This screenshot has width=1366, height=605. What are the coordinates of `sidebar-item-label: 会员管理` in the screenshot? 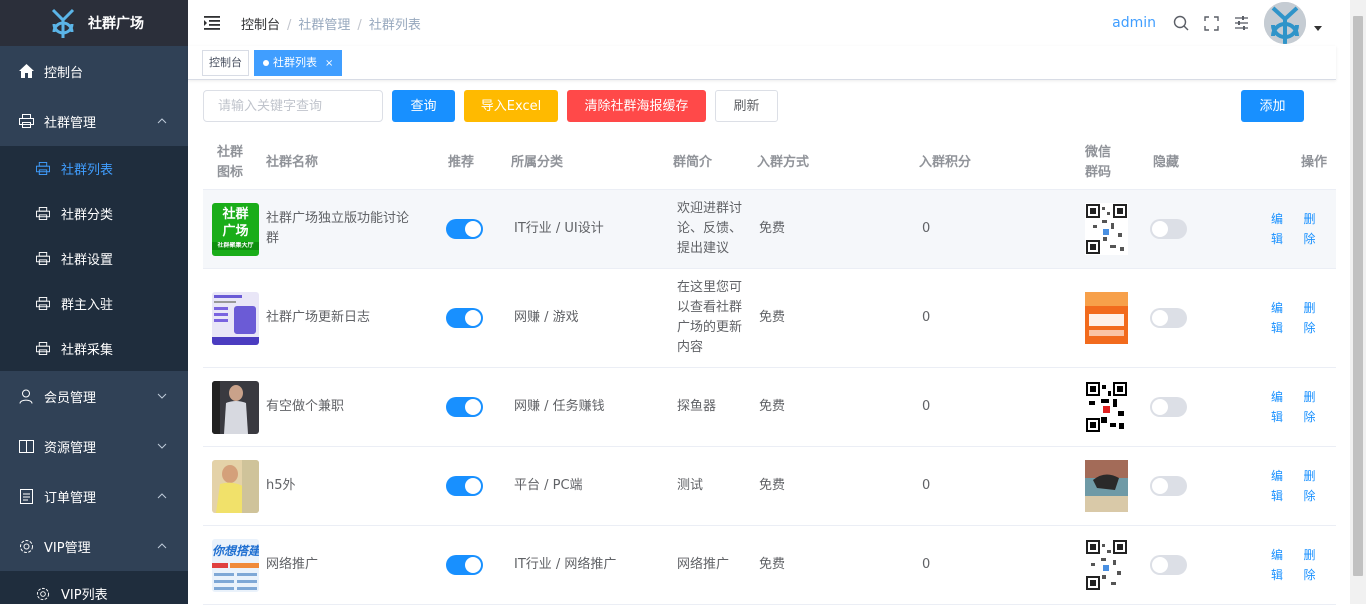 It's located at (70, 398).